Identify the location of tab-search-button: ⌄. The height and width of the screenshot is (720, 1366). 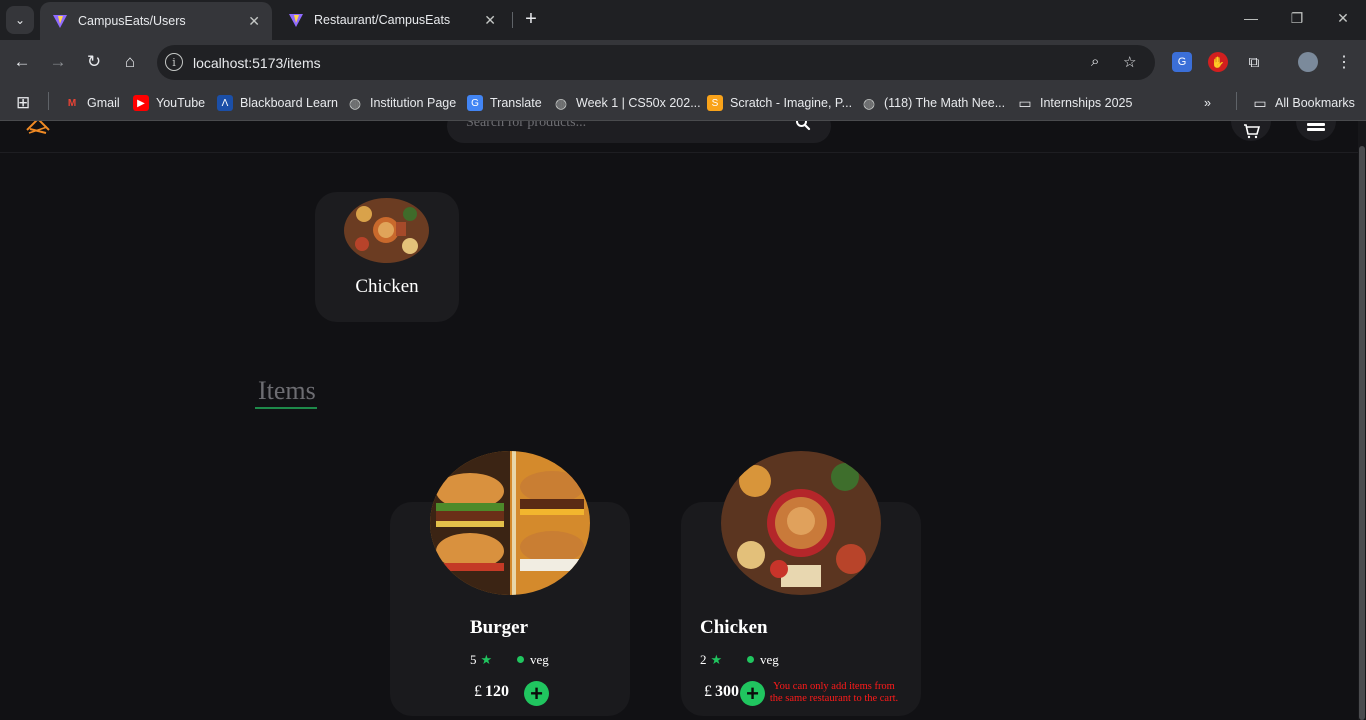
(20, 20).